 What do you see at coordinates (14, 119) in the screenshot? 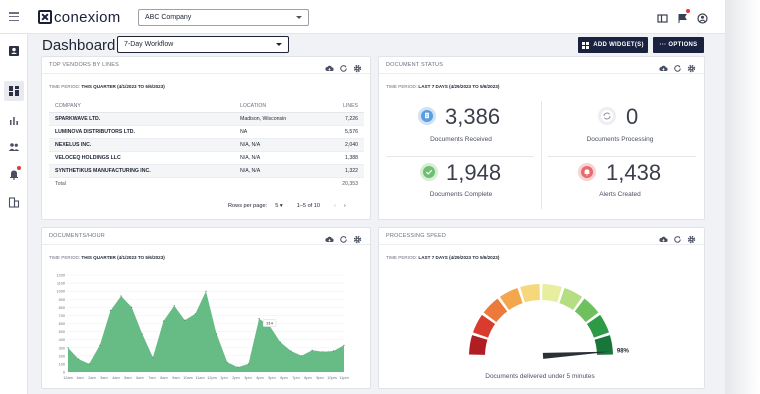
I see `analytics-icon` at bounding box center [14, 119].